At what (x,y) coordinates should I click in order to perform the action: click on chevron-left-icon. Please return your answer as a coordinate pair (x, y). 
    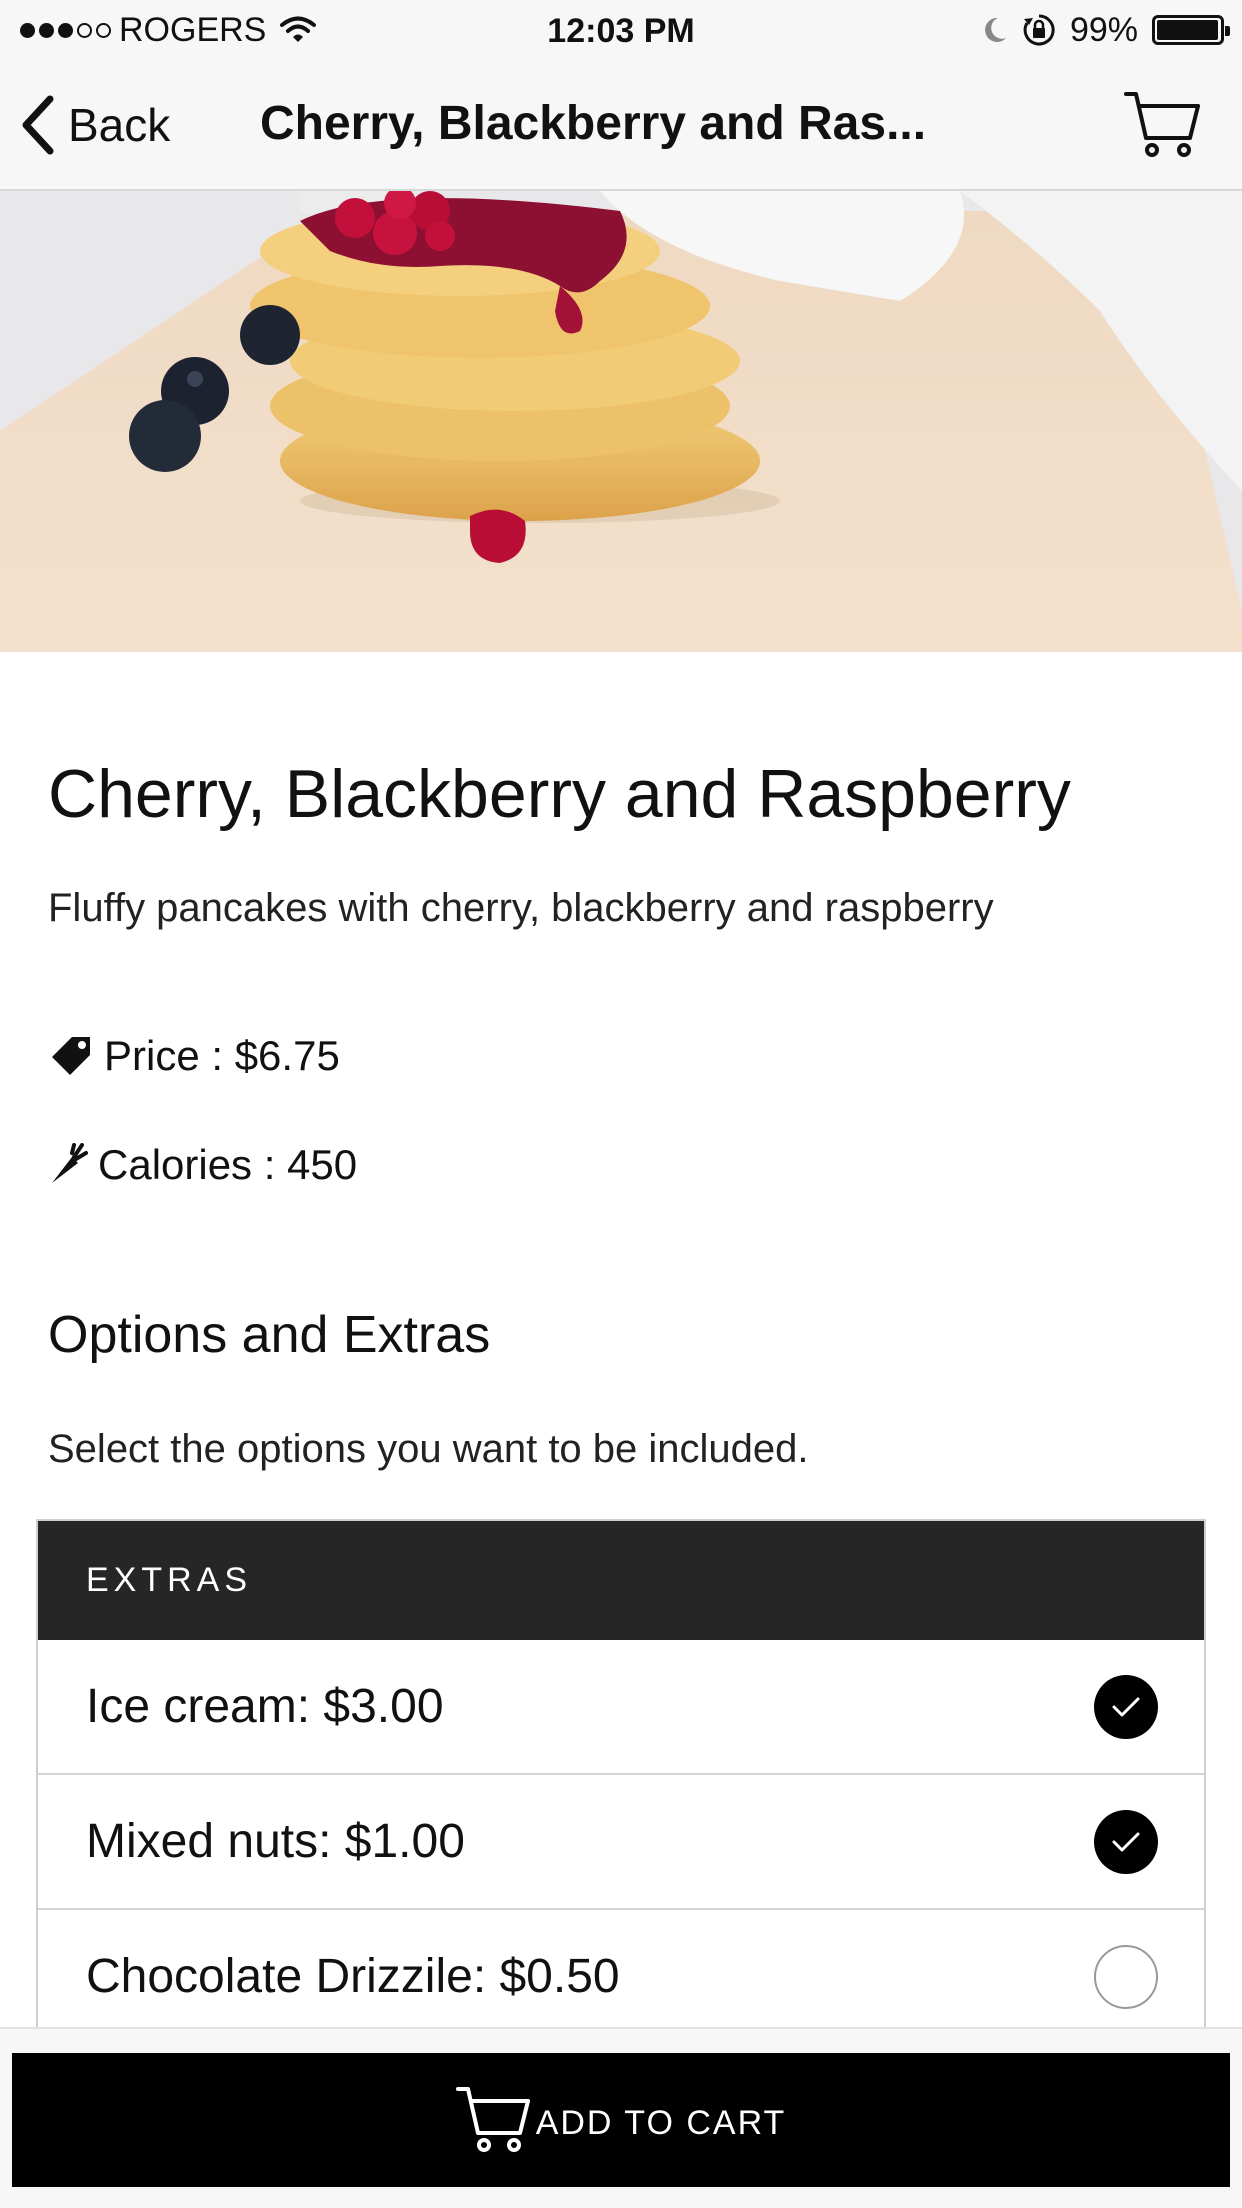
    Looking at the image, I should click on (38, 125).